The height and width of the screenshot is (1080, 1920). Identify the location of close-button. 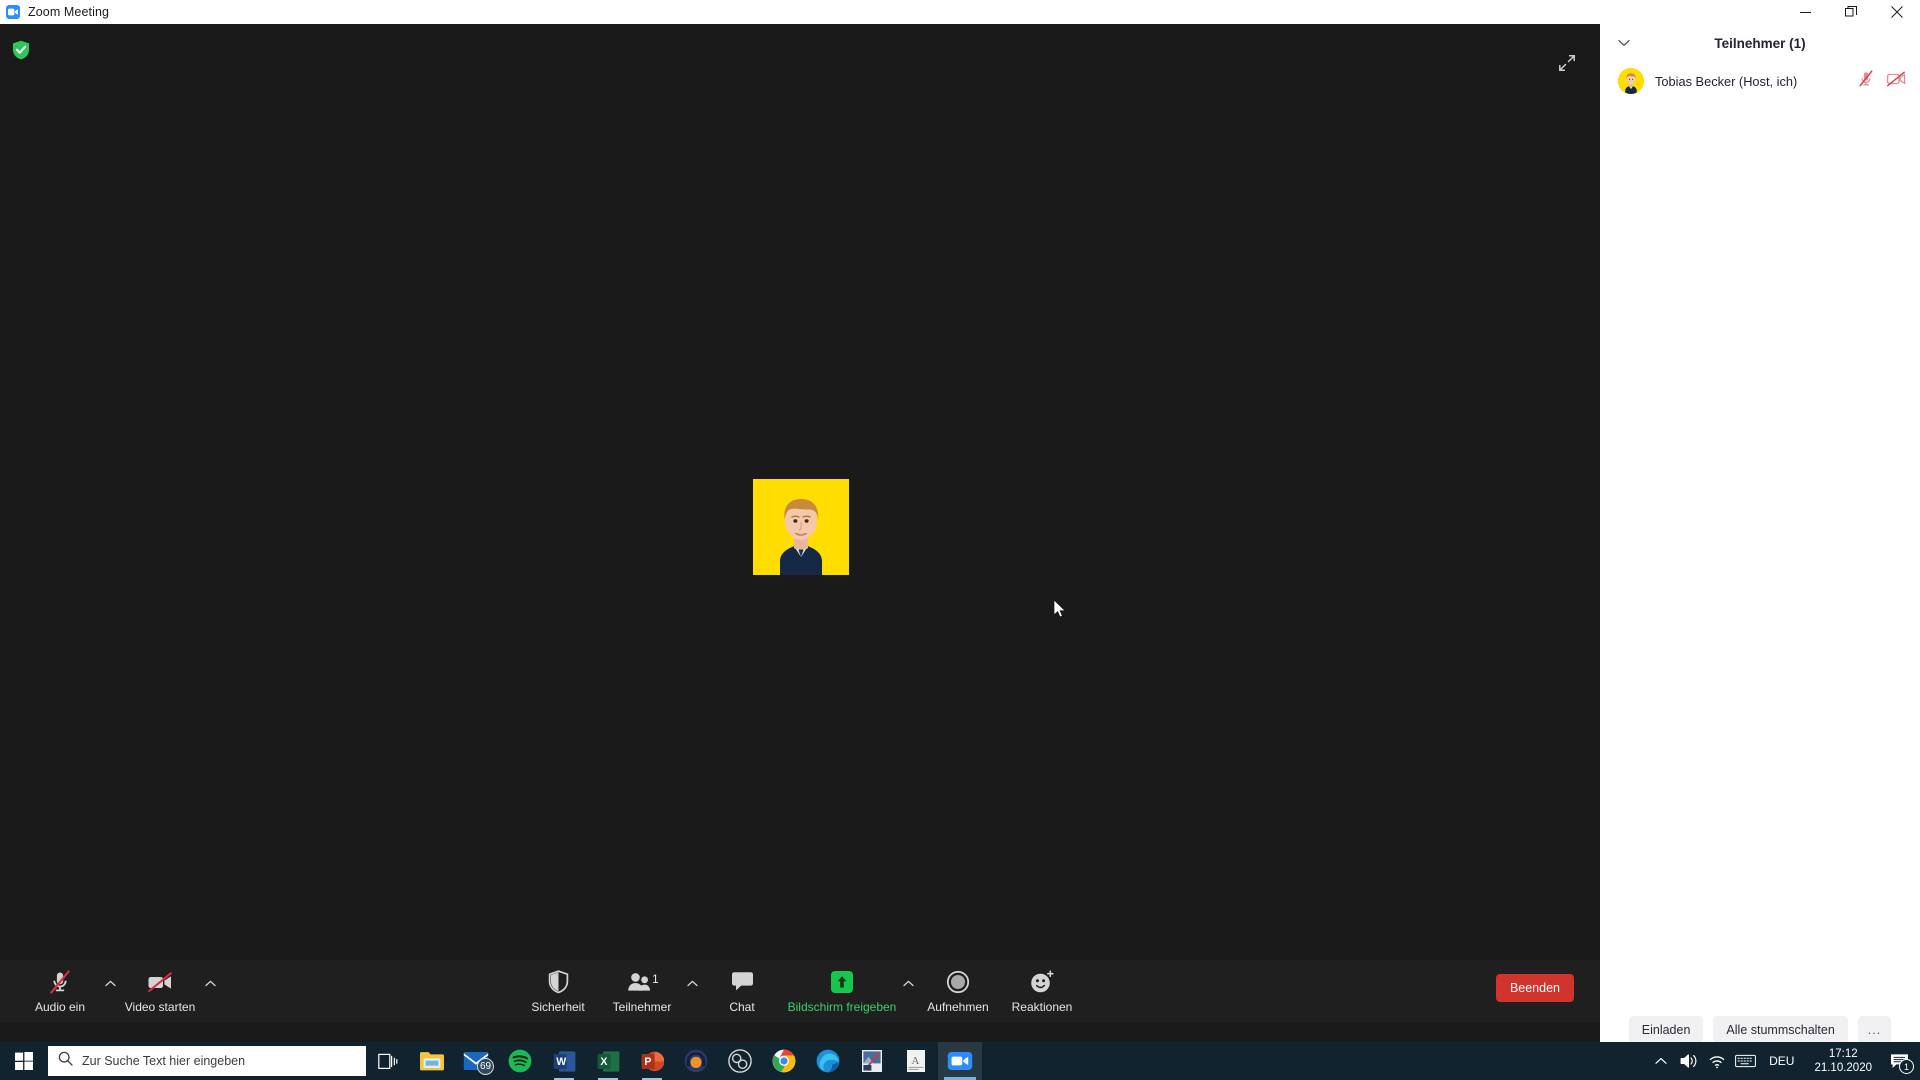
(1897, 12).